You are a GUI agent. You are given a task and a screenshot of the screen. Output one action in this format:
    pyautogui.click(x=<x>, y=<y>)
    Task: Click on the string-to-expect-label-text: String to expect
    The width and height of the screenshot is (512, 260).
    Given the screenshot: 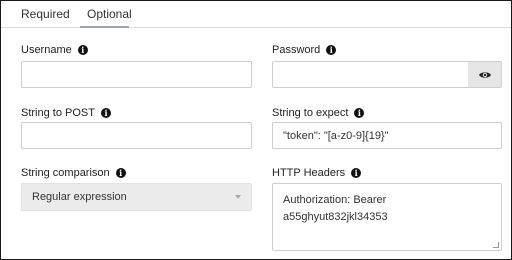 What is the action you would take?
    pyautogui.click(x=310, y=113)
    